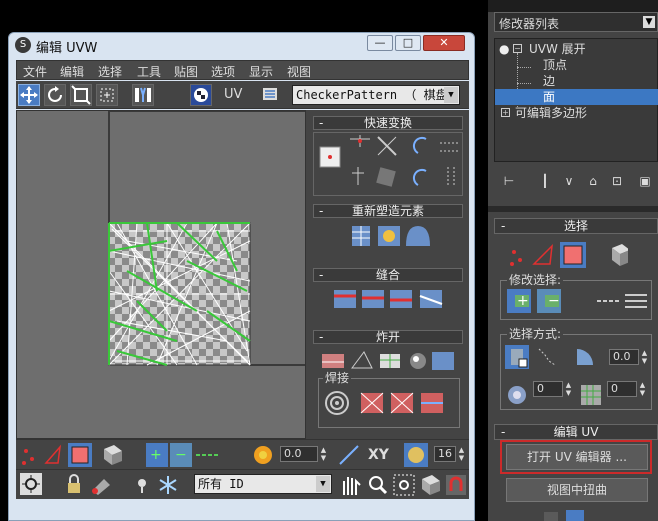 This screenshot has width=658, height=521. I want to click on expand-icon: +, so click(505, 112).